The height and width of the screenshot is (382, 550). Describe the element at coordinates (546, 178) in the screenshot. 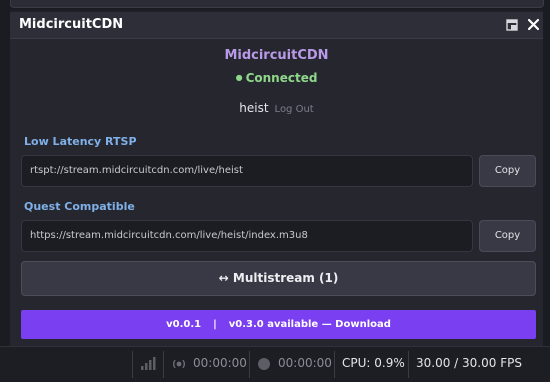

I see `right-panel-edge` at that location.